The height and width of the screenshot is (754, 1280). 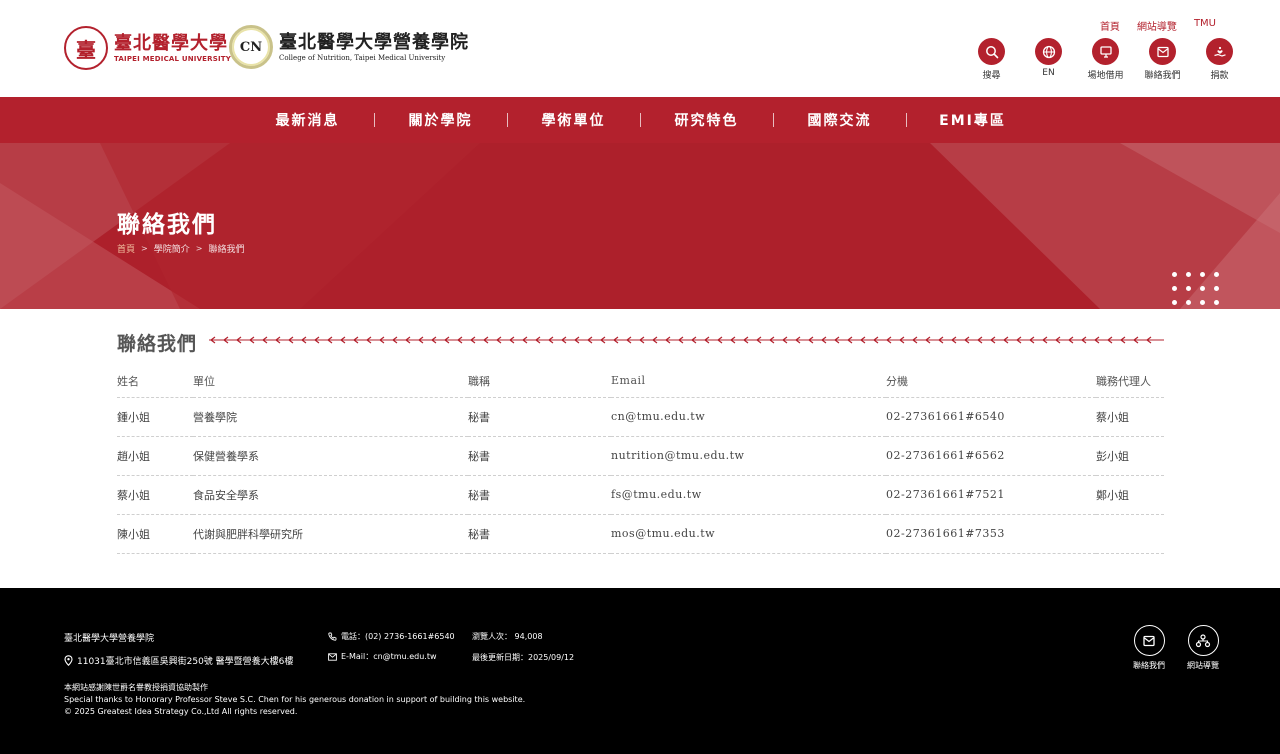 I want to click on cell-name: 蔡小姐, so click(x=155, y=495).